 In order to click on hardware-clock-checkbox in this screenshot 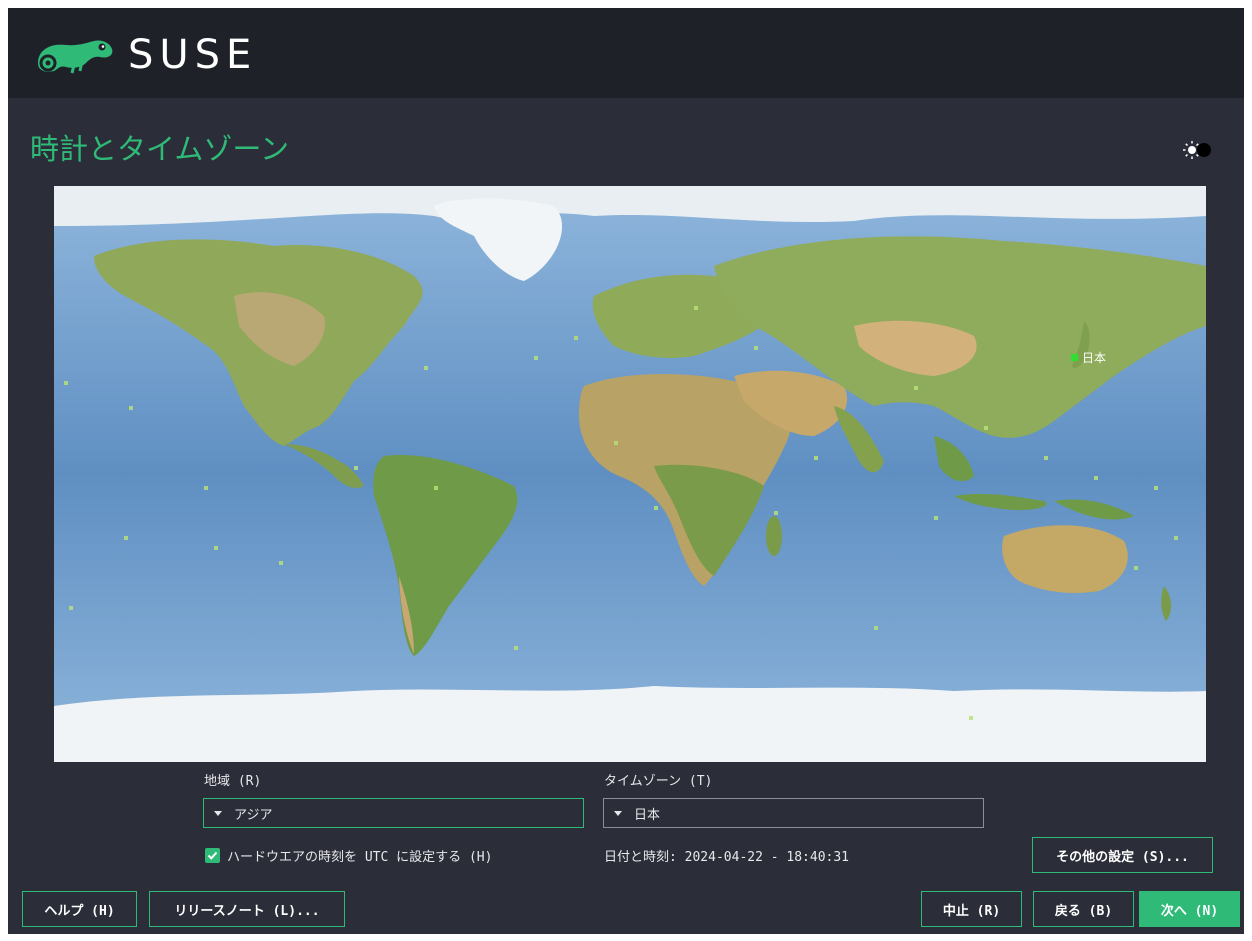, I will do `click(212, 855)`.